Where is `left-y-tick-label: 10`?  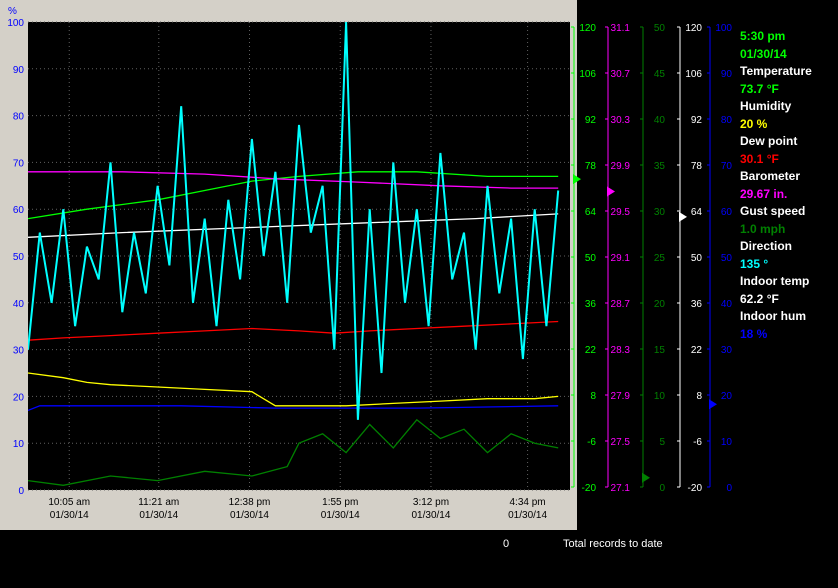 left-y-tick-label: 10 is located at coordinates (19, 444).